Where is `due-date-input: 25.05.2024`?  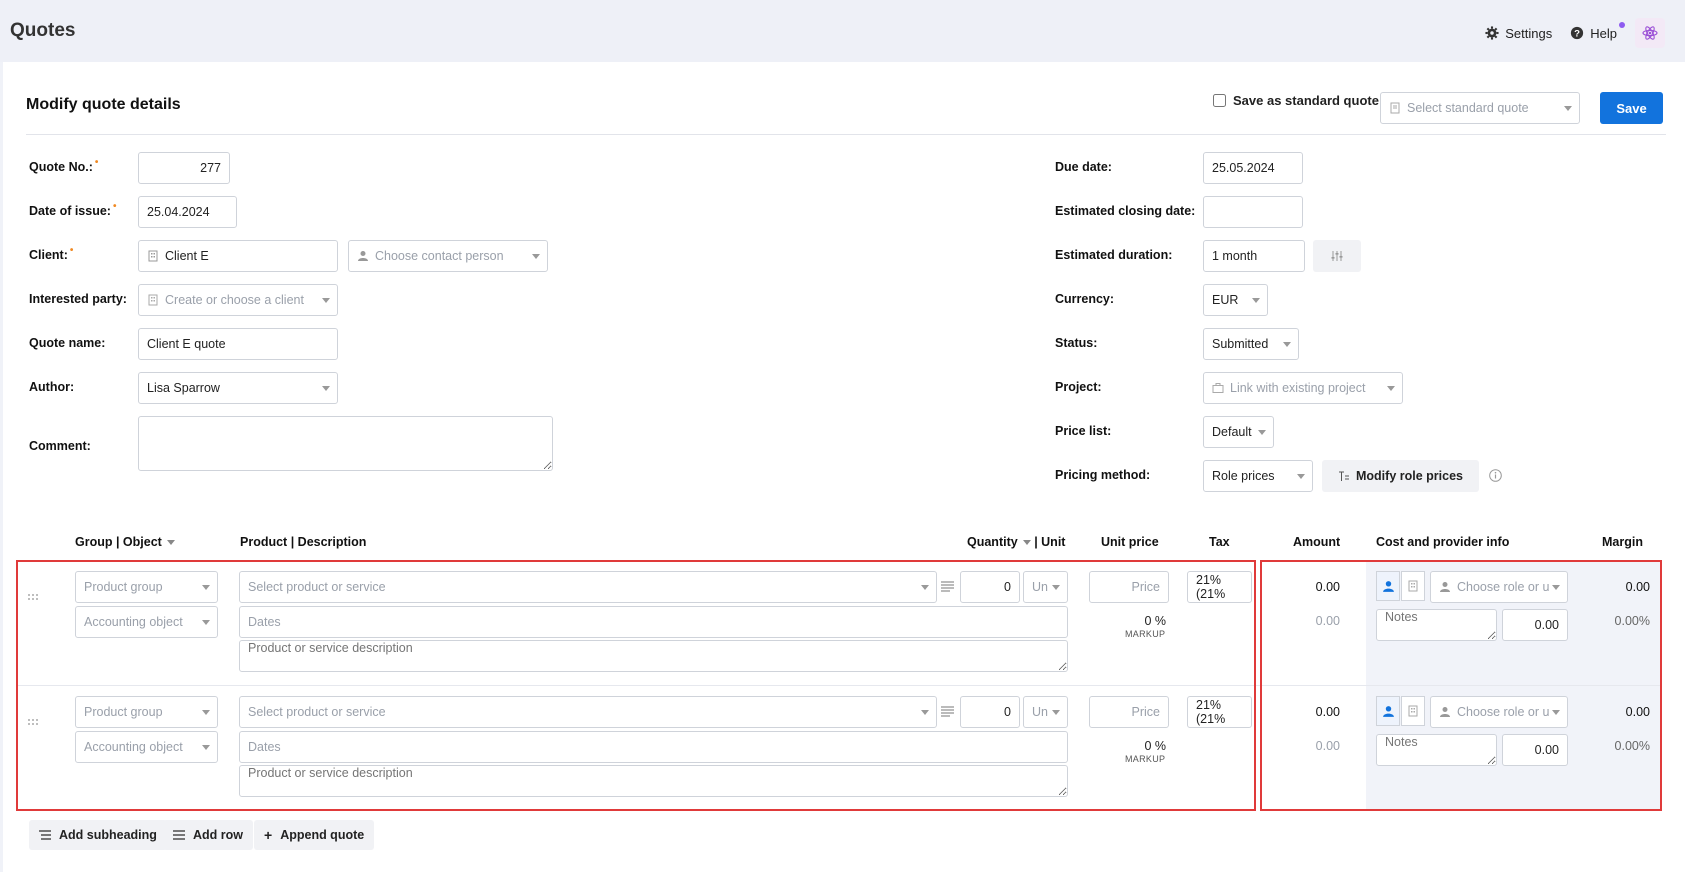
due-date-input: 25.05.2024 is located at coordinates (1253, 168).